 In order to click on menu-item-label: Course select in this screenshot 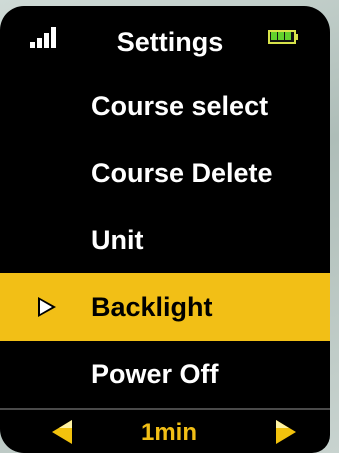, I will do `click(180, 106)`.